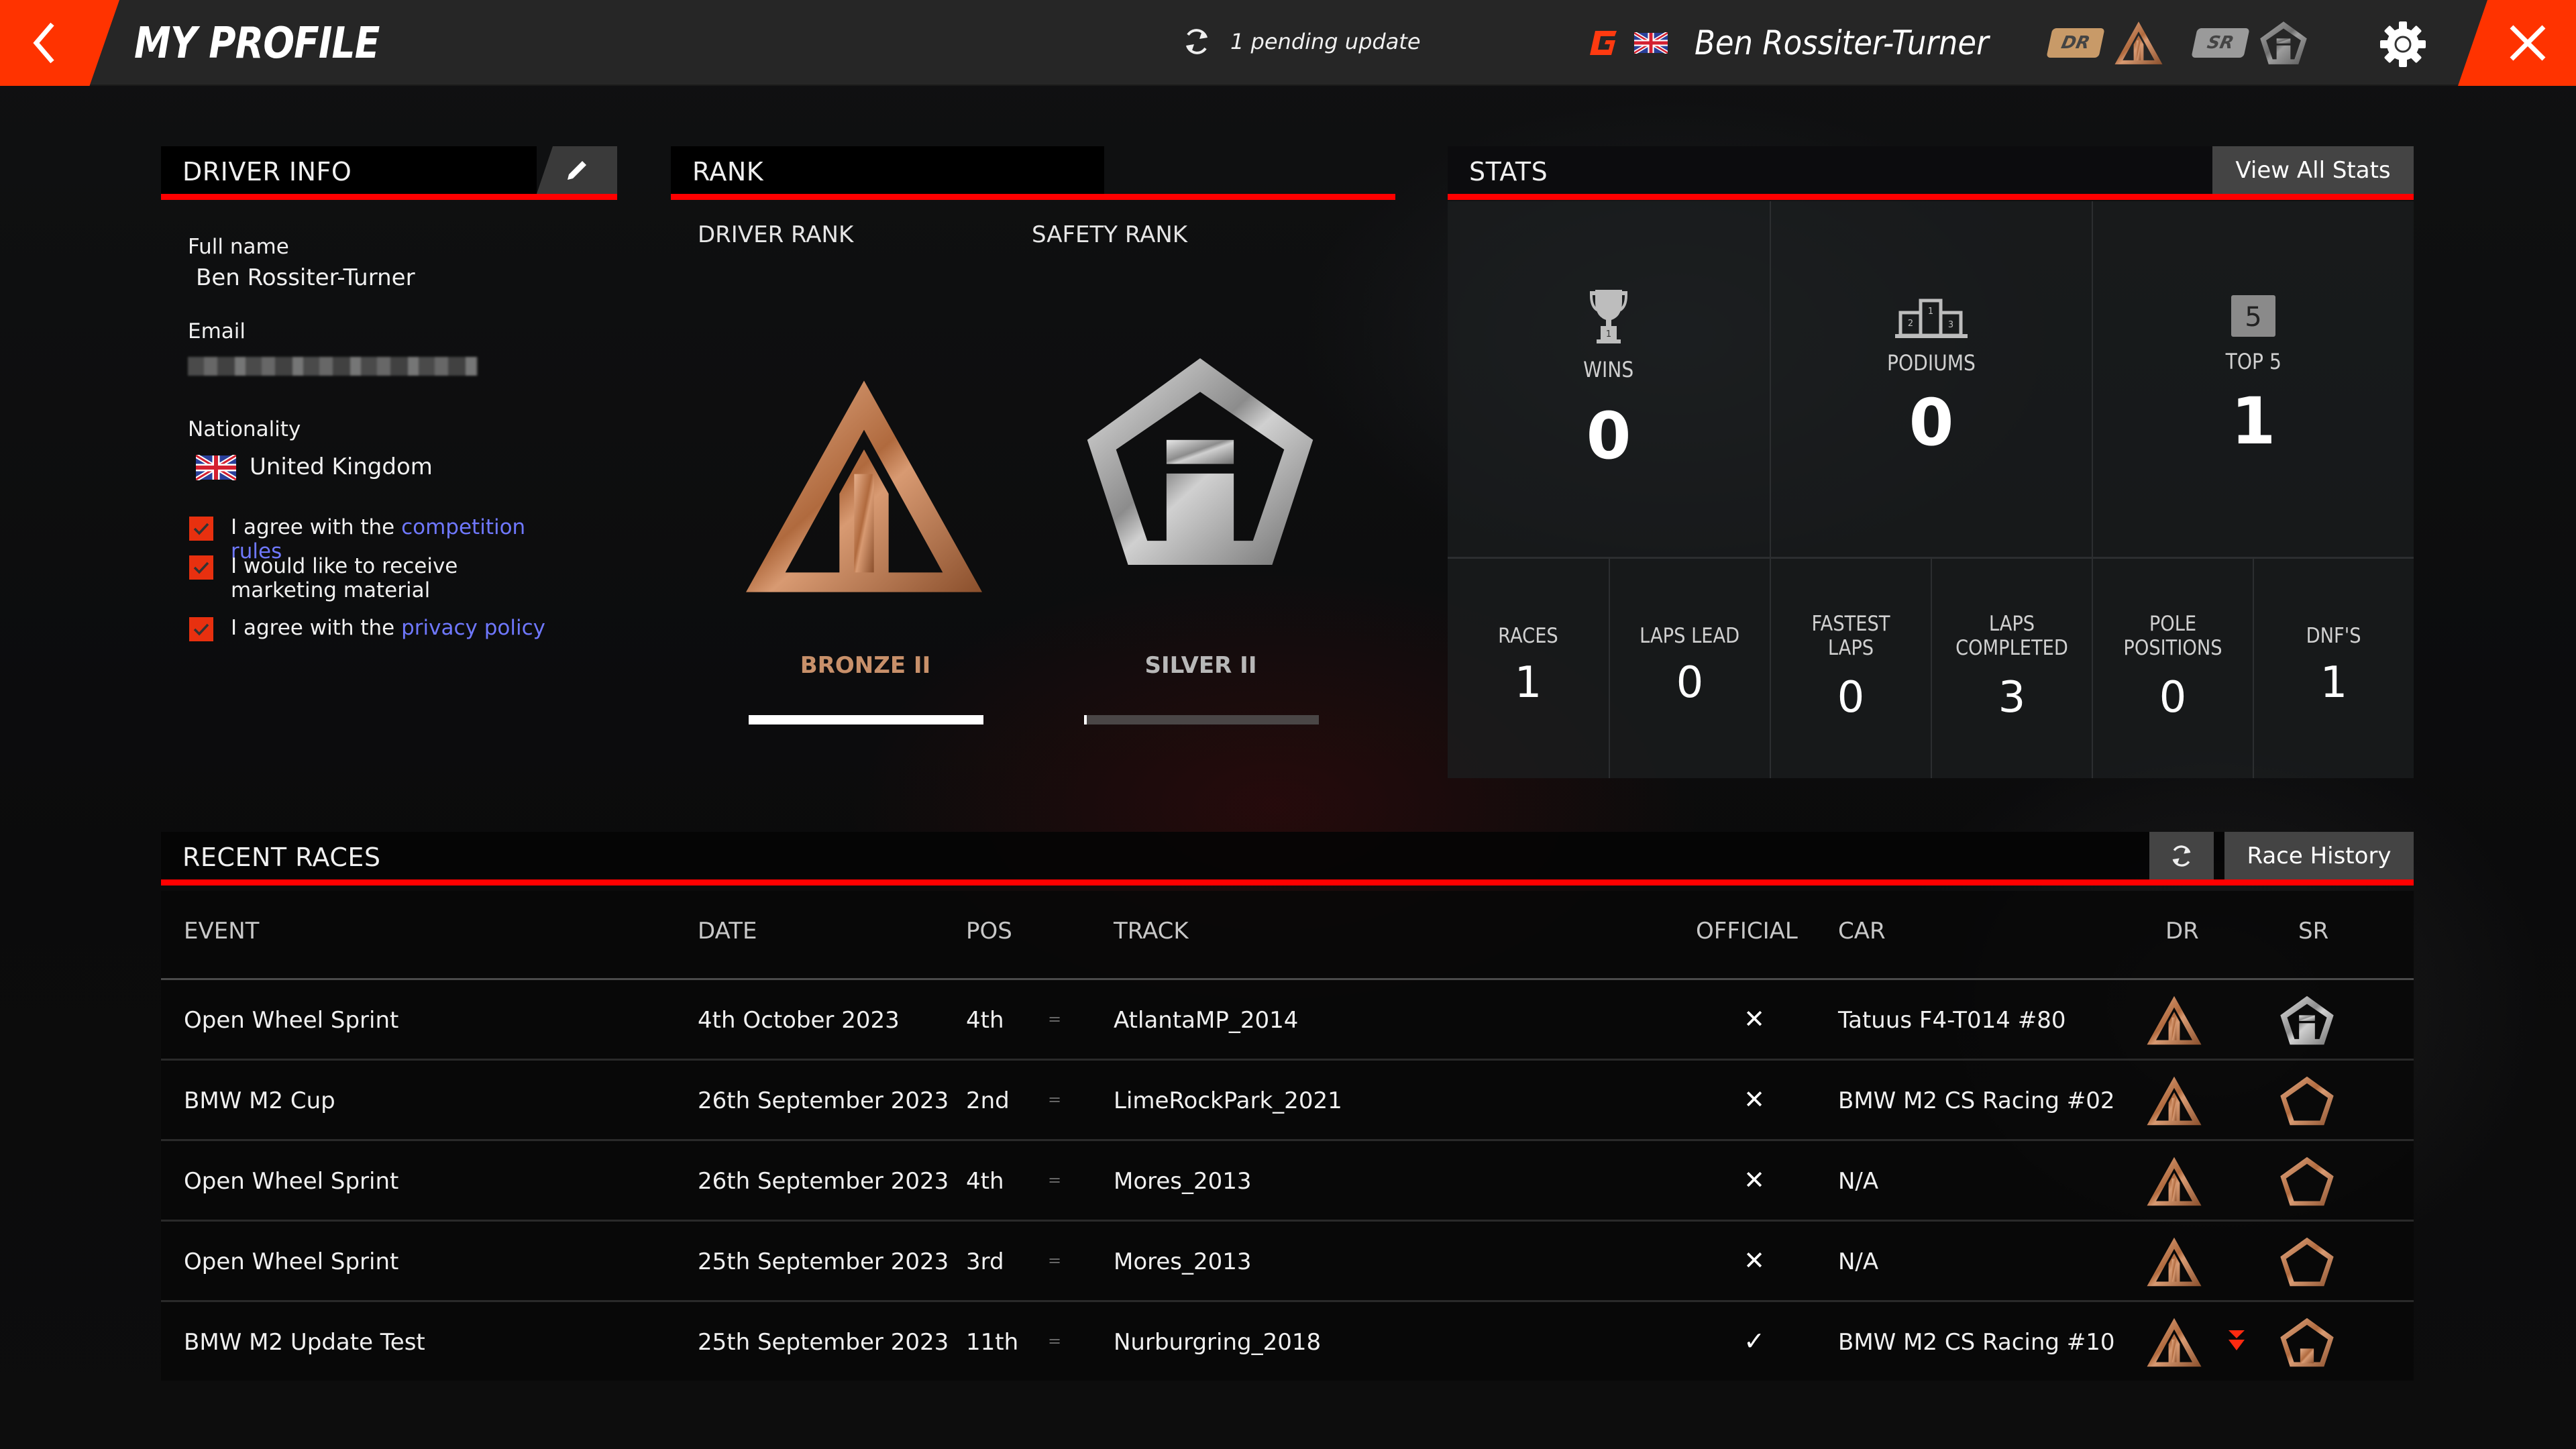 Image resolution: width=2576 pixels, height=1449 pixels. I want to click on stat-label: POLE POSITIONS, so click(2172, 636).